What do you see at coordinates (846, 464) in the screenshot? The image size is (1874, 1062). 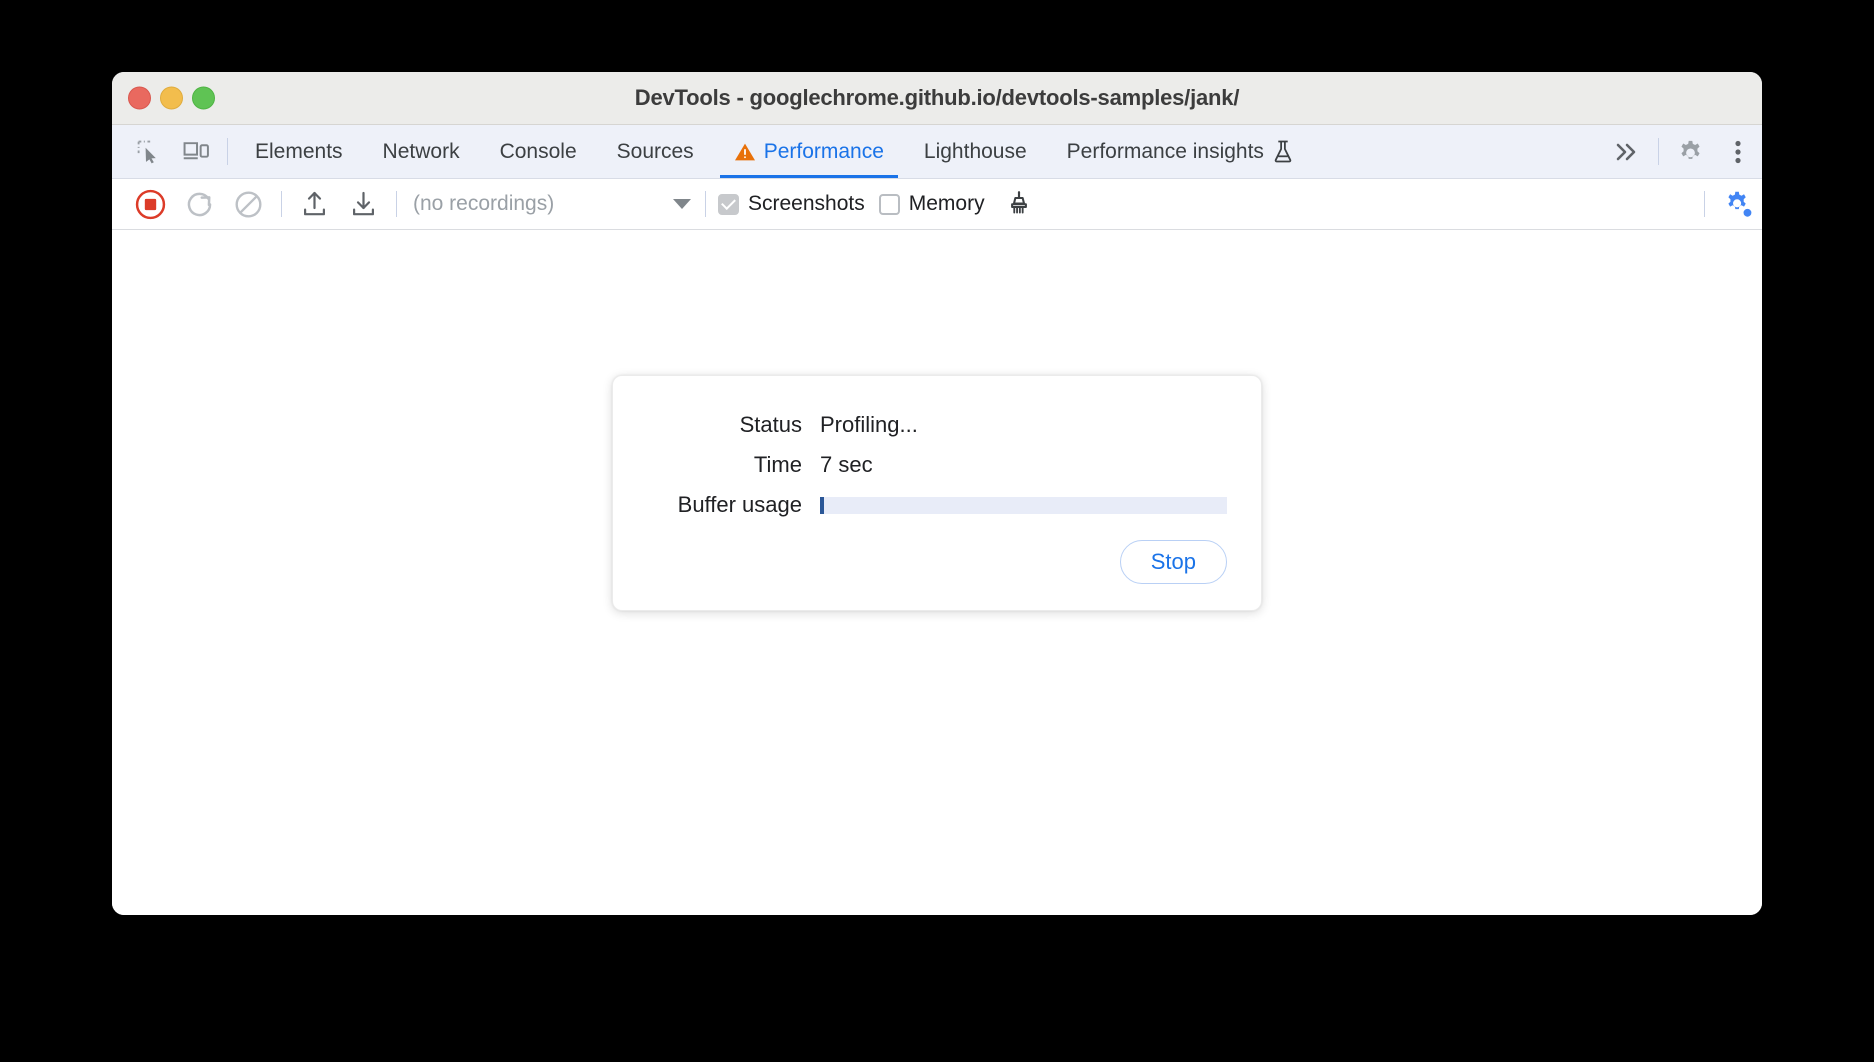 I see `time-value: 7 sec` at bounding box center [846, 464].